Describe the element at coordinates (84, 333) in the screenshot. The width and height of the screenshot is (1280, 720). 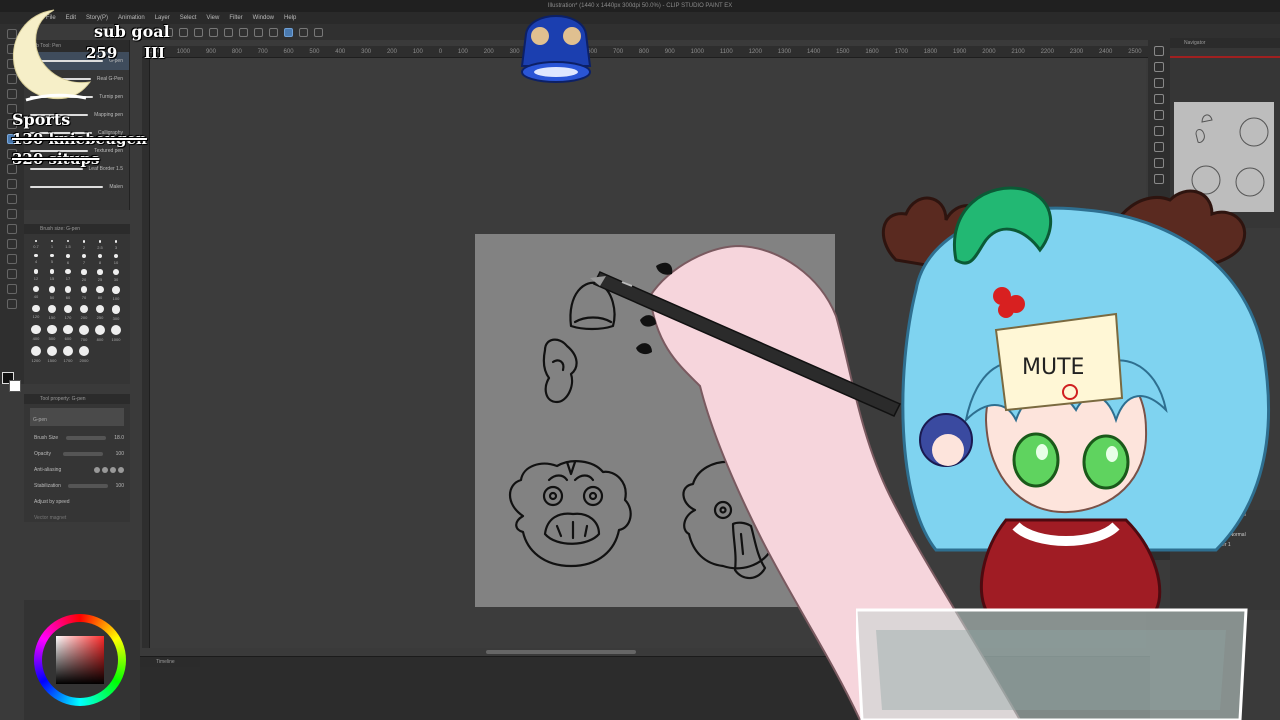
I see `brush-size-option: 700` at that location.